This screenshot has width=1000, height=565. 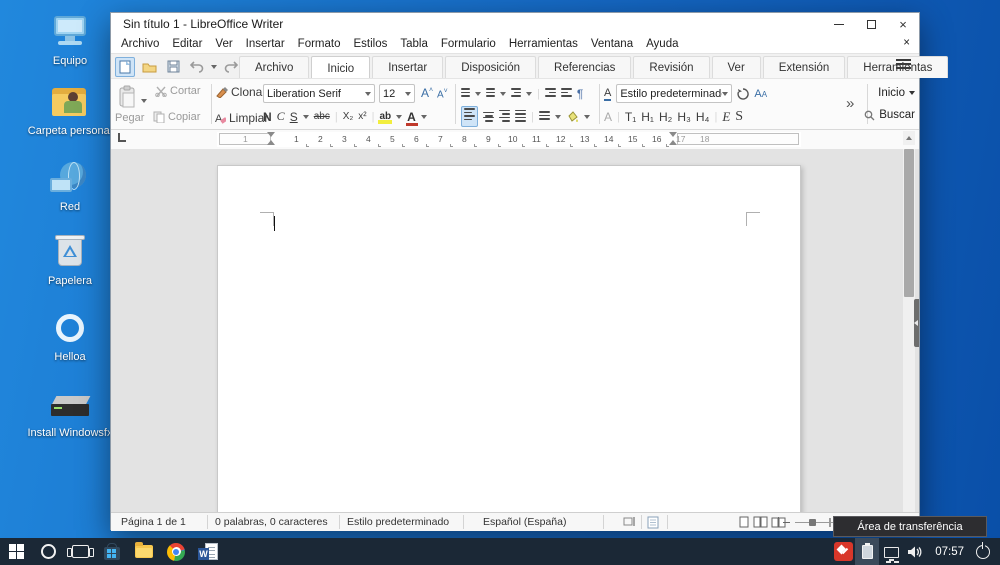 I want to click on network-tray-button, so click(x=891, y=551).